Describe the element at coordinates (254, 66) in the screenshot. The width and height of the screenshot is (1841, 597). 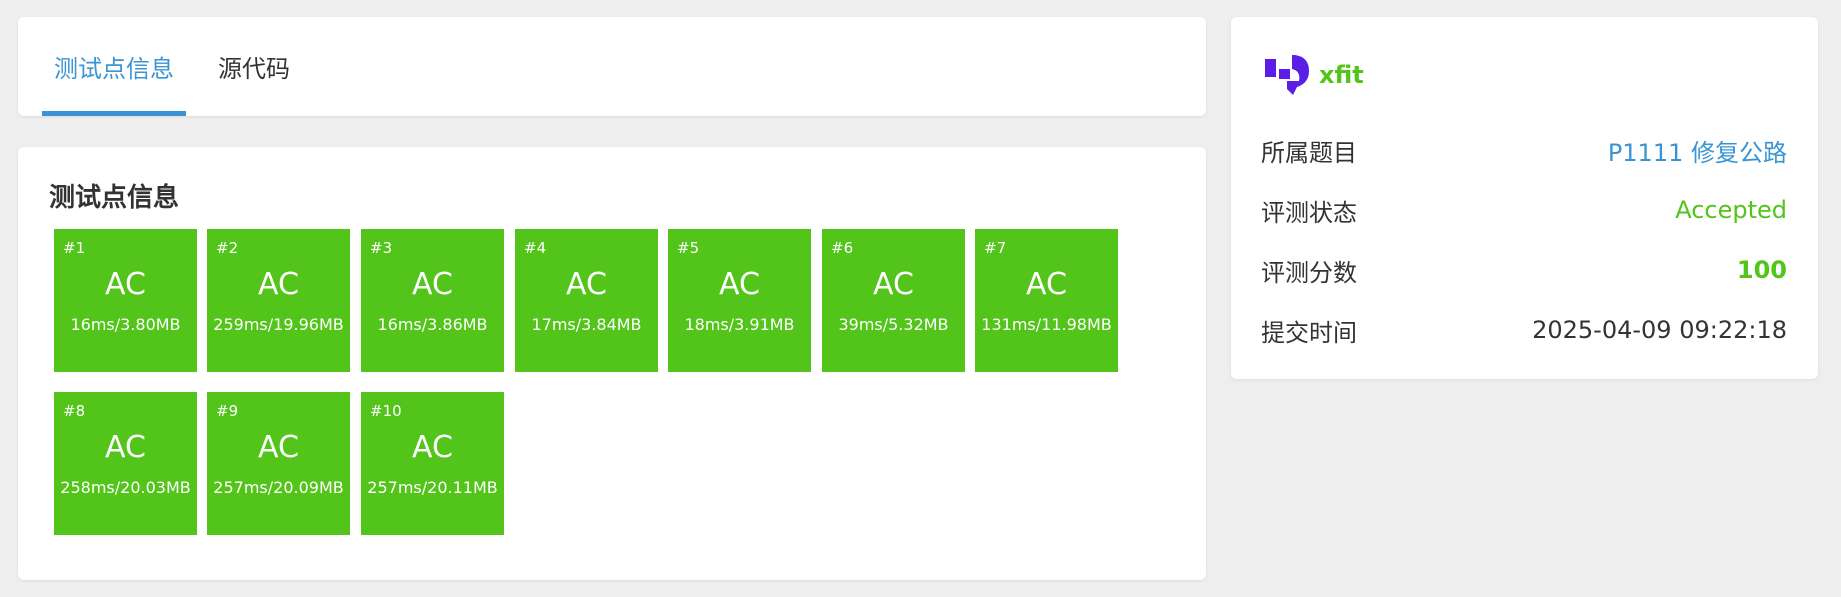
I see `tab-source-code: 源代码` at that location.